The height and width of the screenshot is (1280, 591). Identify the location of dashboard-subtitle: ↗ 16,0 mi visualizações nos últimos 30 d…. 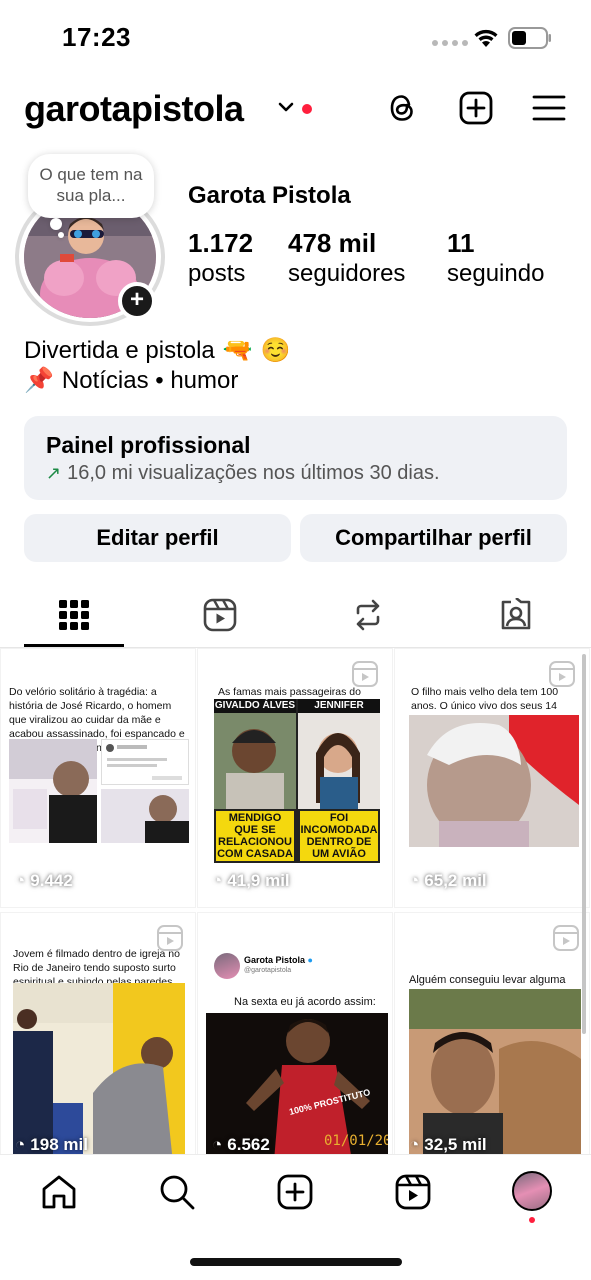
(243, 473).